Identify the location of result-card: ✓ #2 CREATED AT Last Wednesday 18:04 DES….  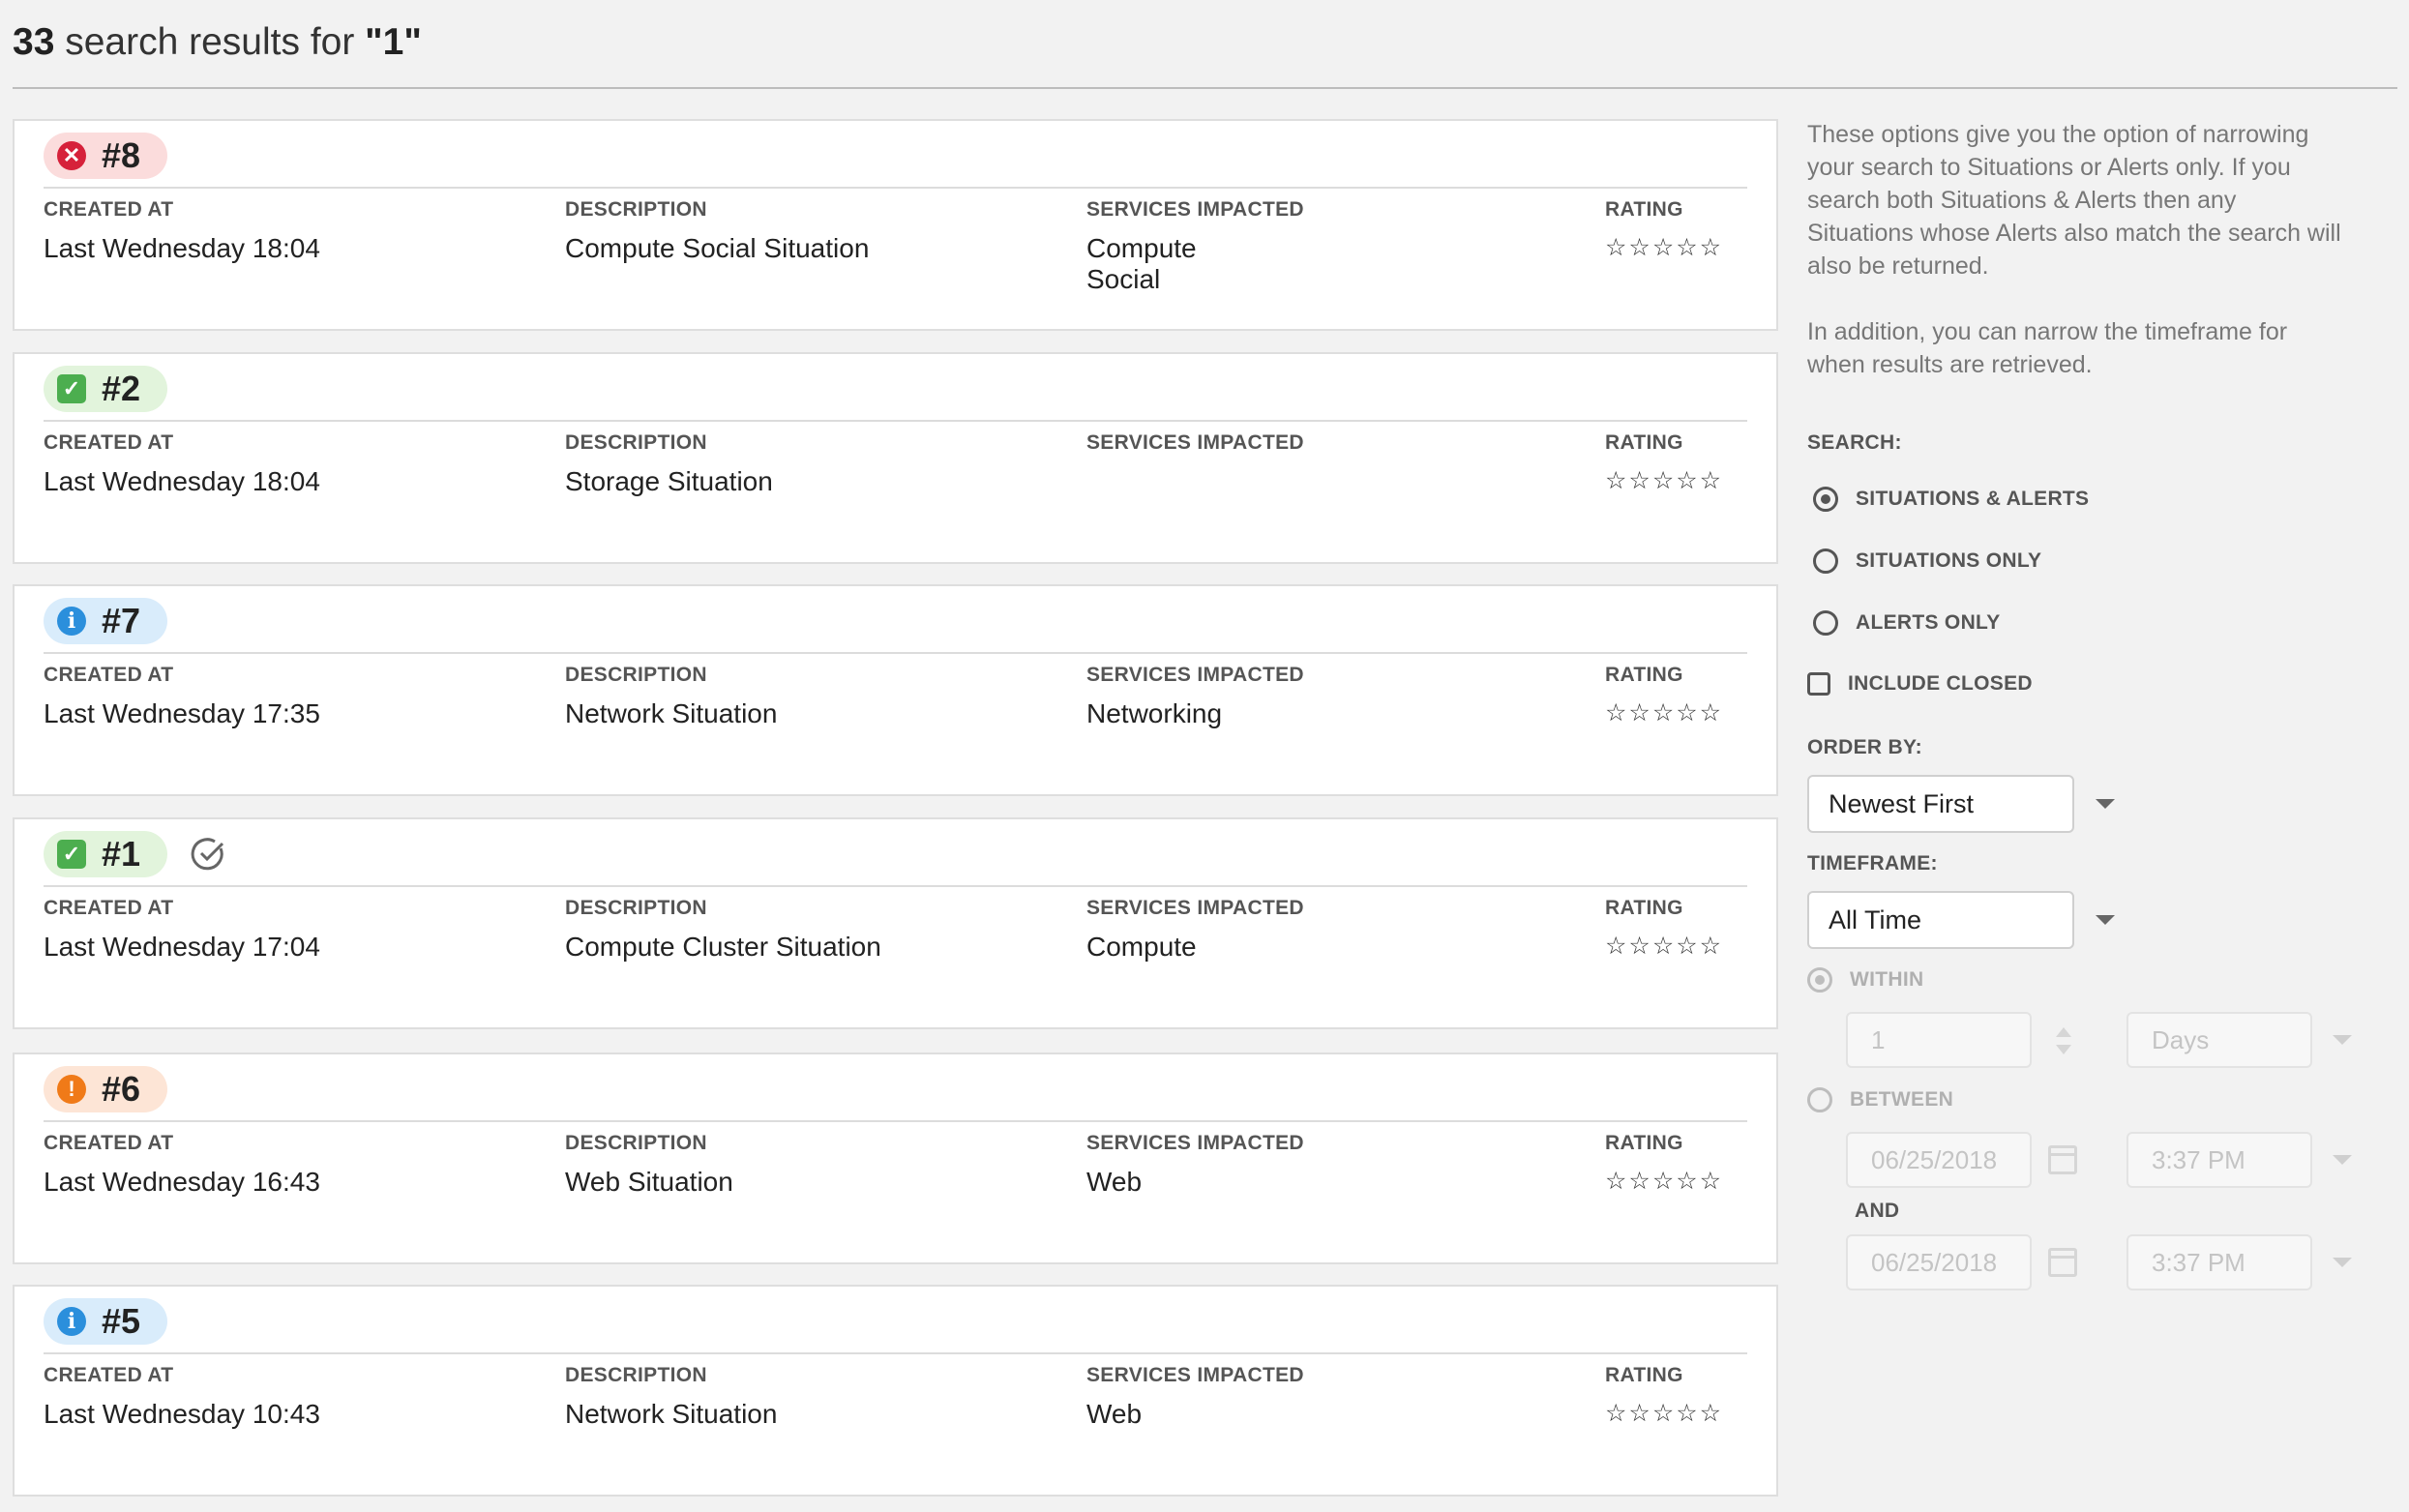
(895, 458).